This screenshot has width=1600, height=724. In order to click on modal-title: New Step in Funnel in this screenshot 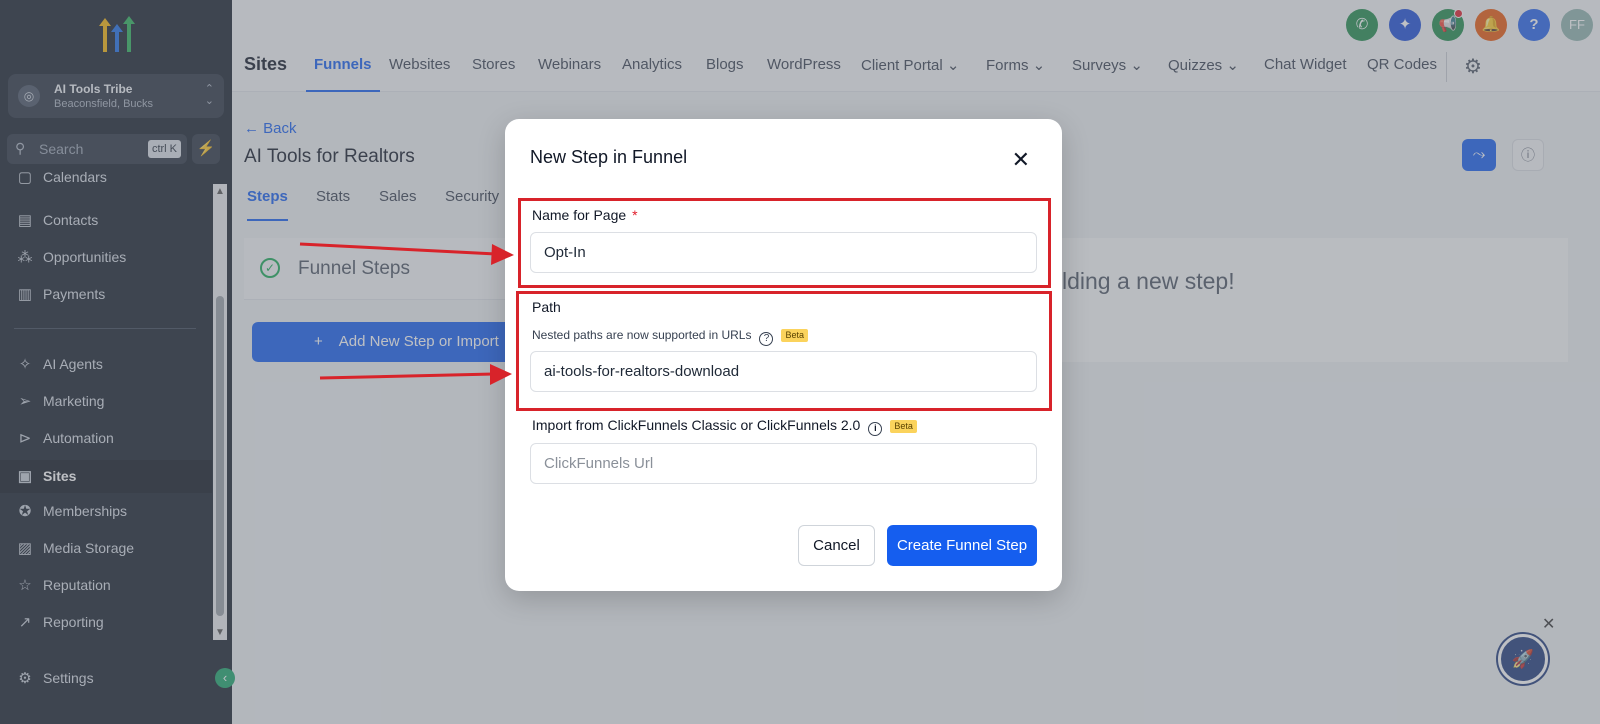, I will do `click(609, 157)`.